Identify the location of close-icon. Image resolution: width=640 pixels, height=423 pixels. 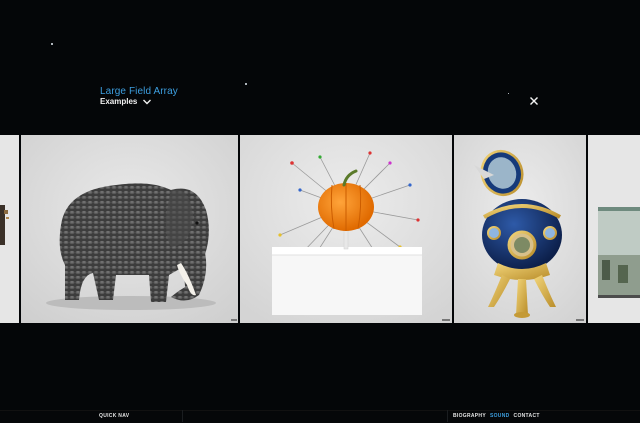
(534, 101).